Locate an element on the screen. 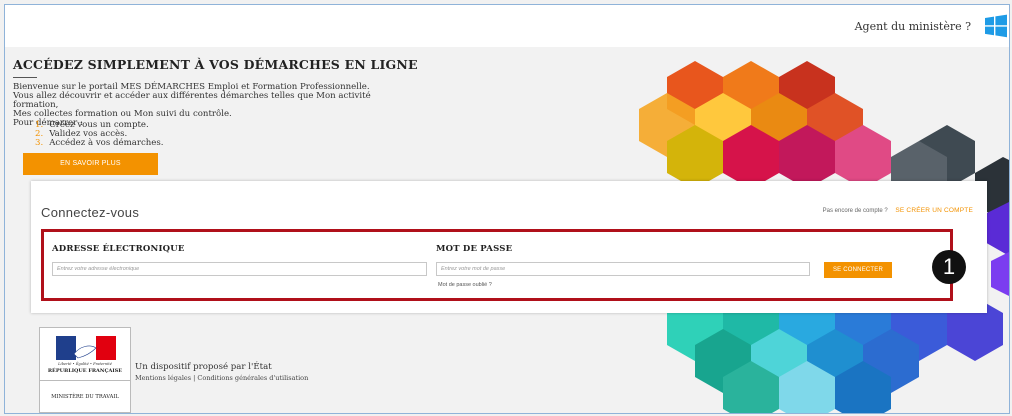 Image resolution: width=1012 pixels, height=416 pixels. password-label: MOT DE PASSE is located at coordinates (474, 249).